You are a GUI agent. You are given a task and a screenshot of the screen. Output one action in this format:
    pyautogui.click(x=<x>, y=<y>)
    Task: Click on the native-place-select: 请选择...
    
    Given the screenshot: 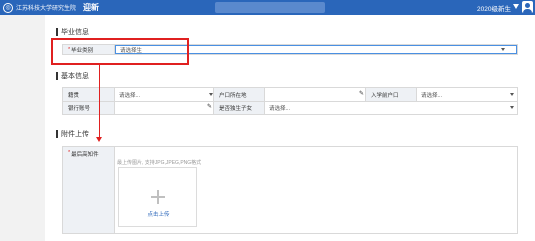 What is the action you would take?
    pyautogui.click(x=164, y=94)
    